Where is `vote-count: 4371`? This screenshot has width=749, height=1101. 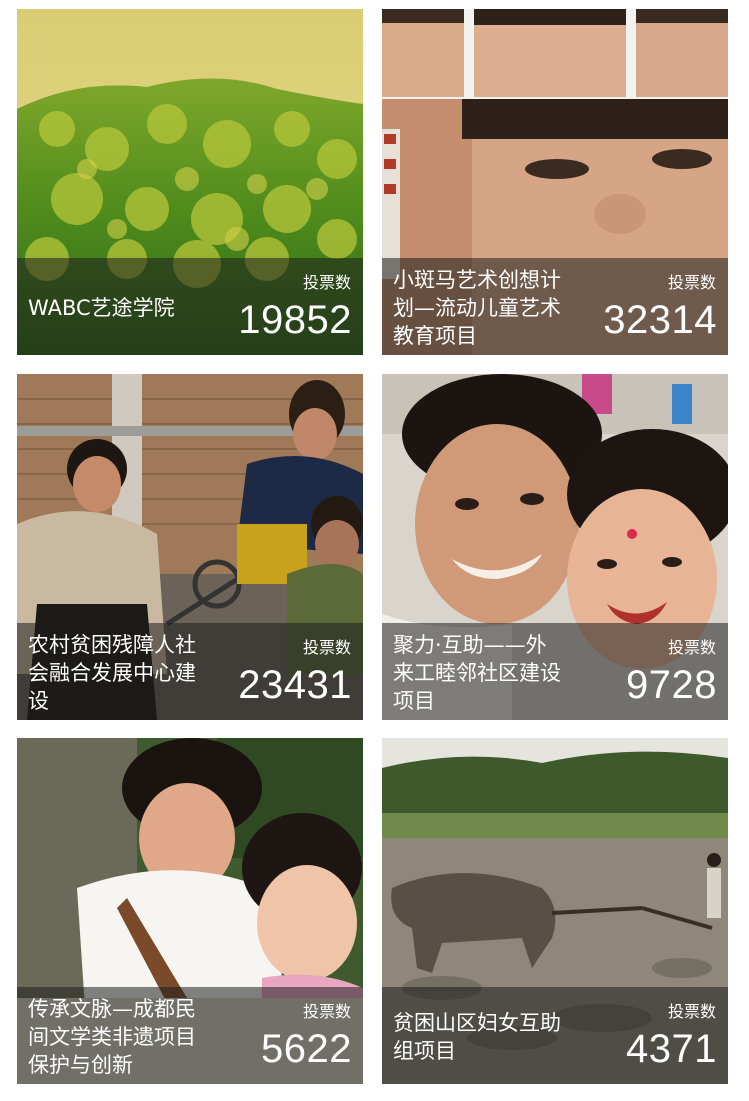
vote-count: 4371 is located at coordinates (671, 1049).